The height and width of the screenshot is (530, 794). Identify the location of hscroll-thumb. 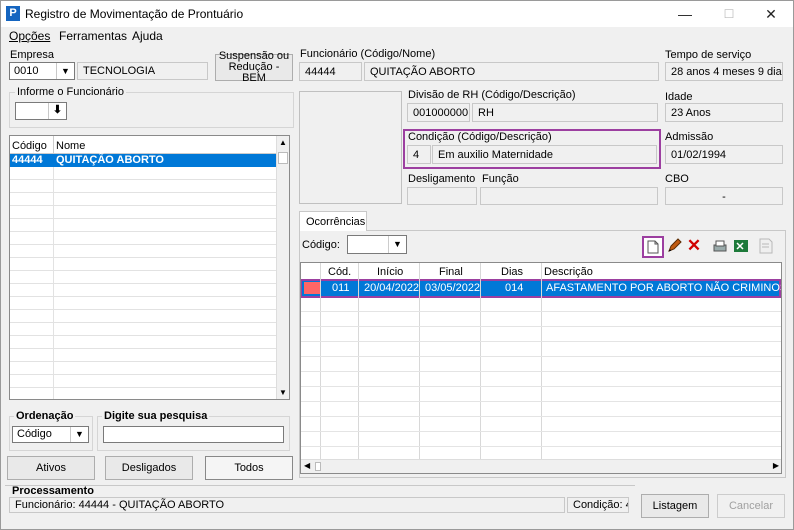
(318, 466).